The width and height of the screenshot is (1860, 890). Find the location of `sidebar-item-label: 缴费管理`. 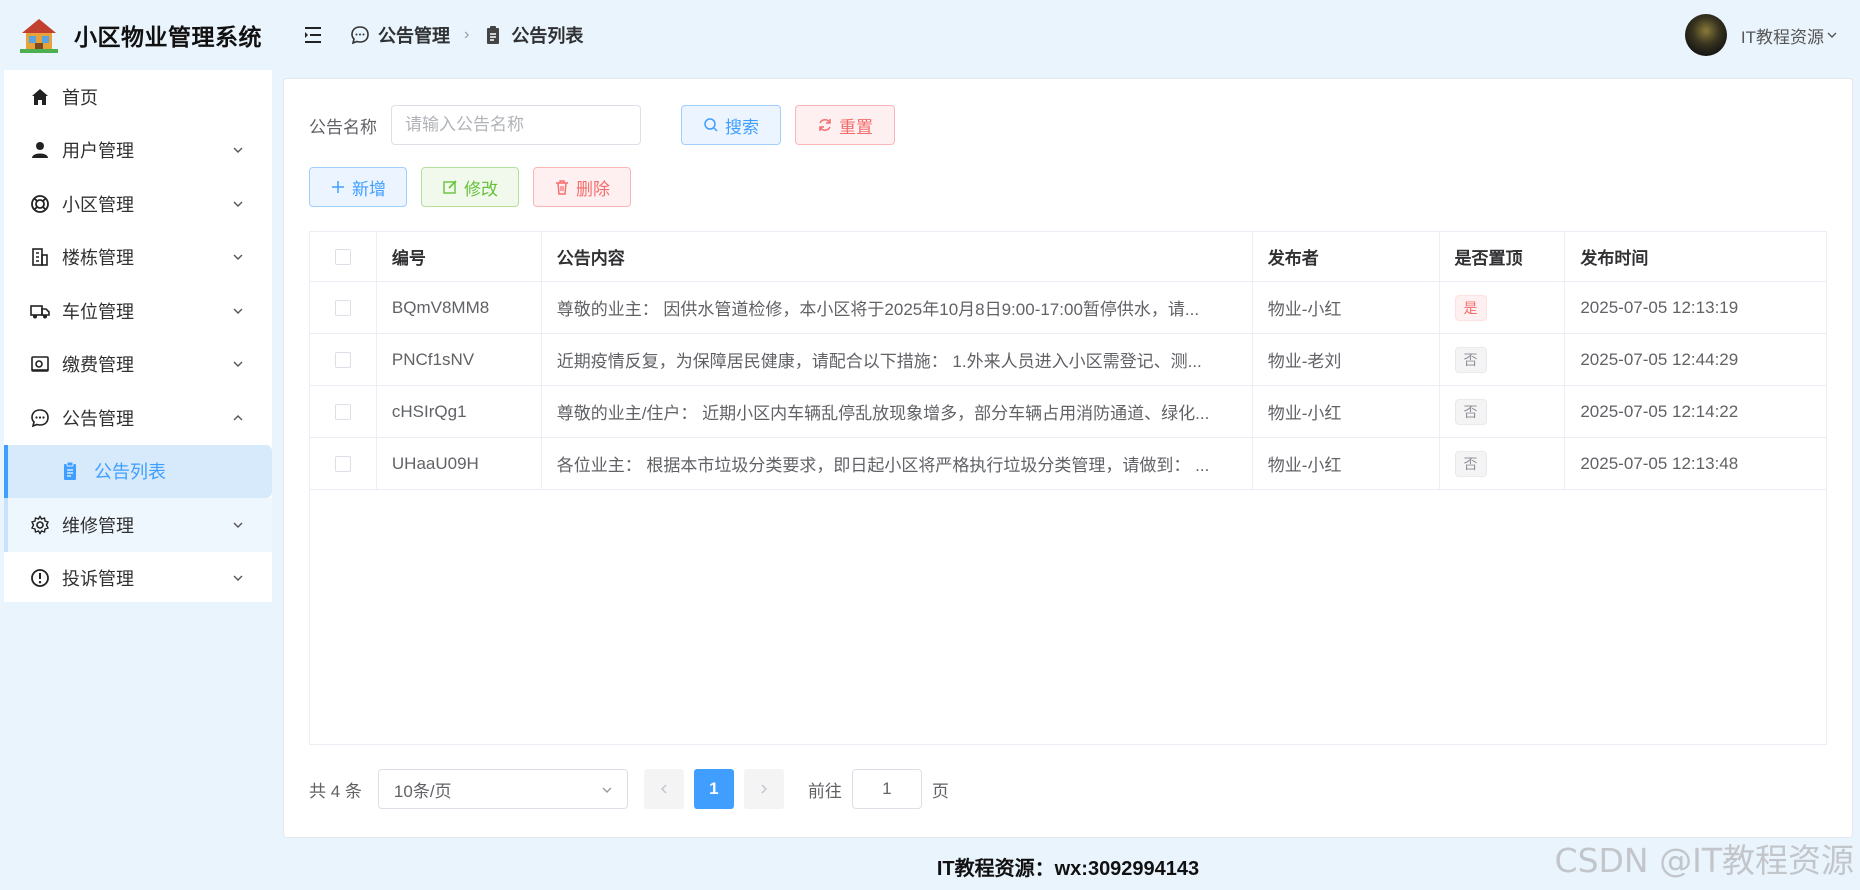

sidebar-item-label: 缴费管理 is located at coordinates (98, 365).